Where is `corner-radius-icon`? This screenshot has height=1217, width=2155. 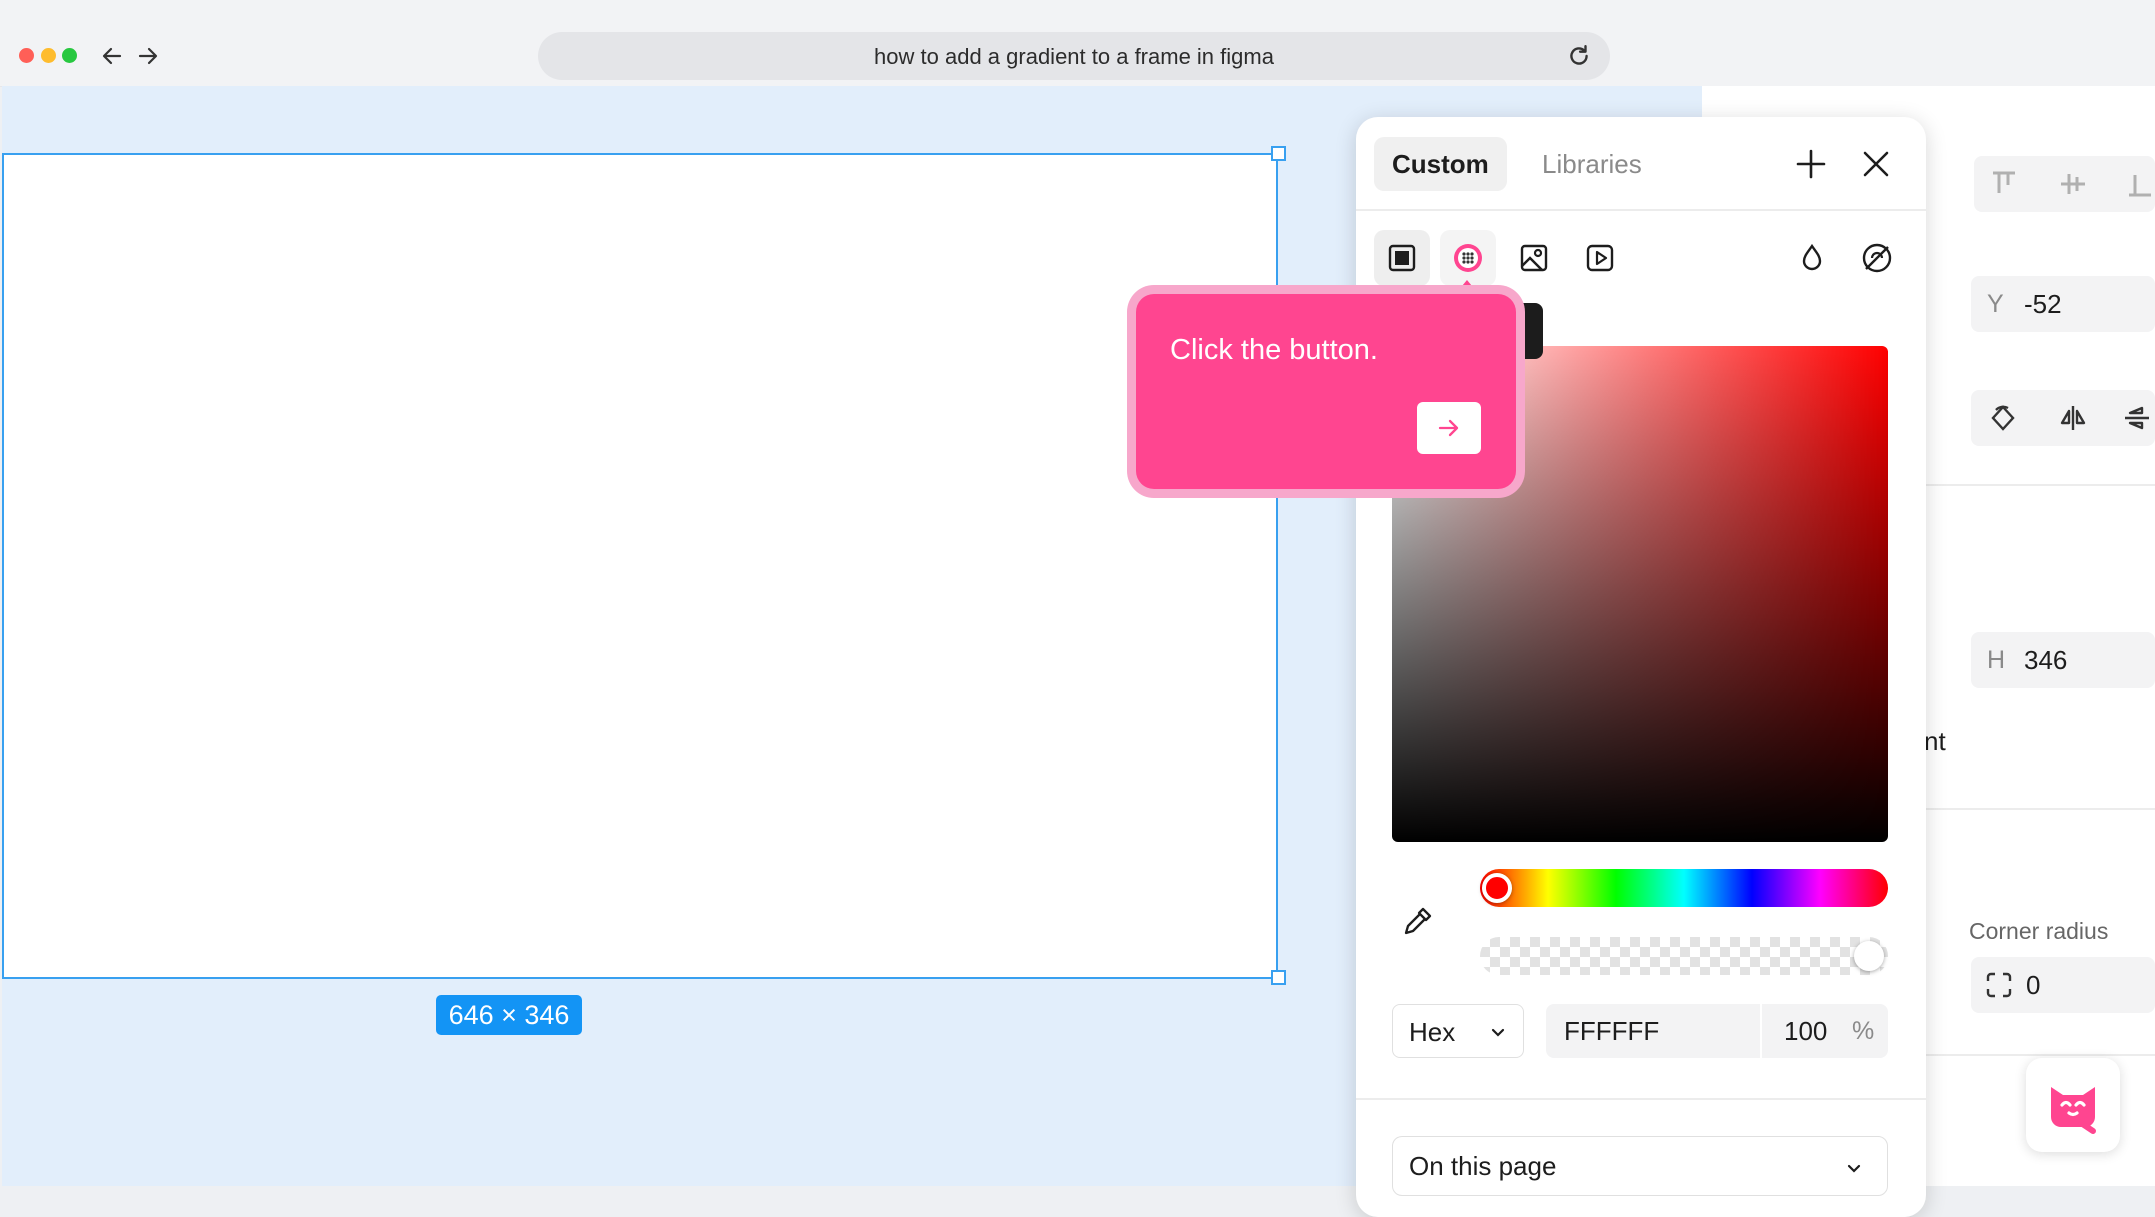
corner-radius-icon is located at coordinates (1999, 985).